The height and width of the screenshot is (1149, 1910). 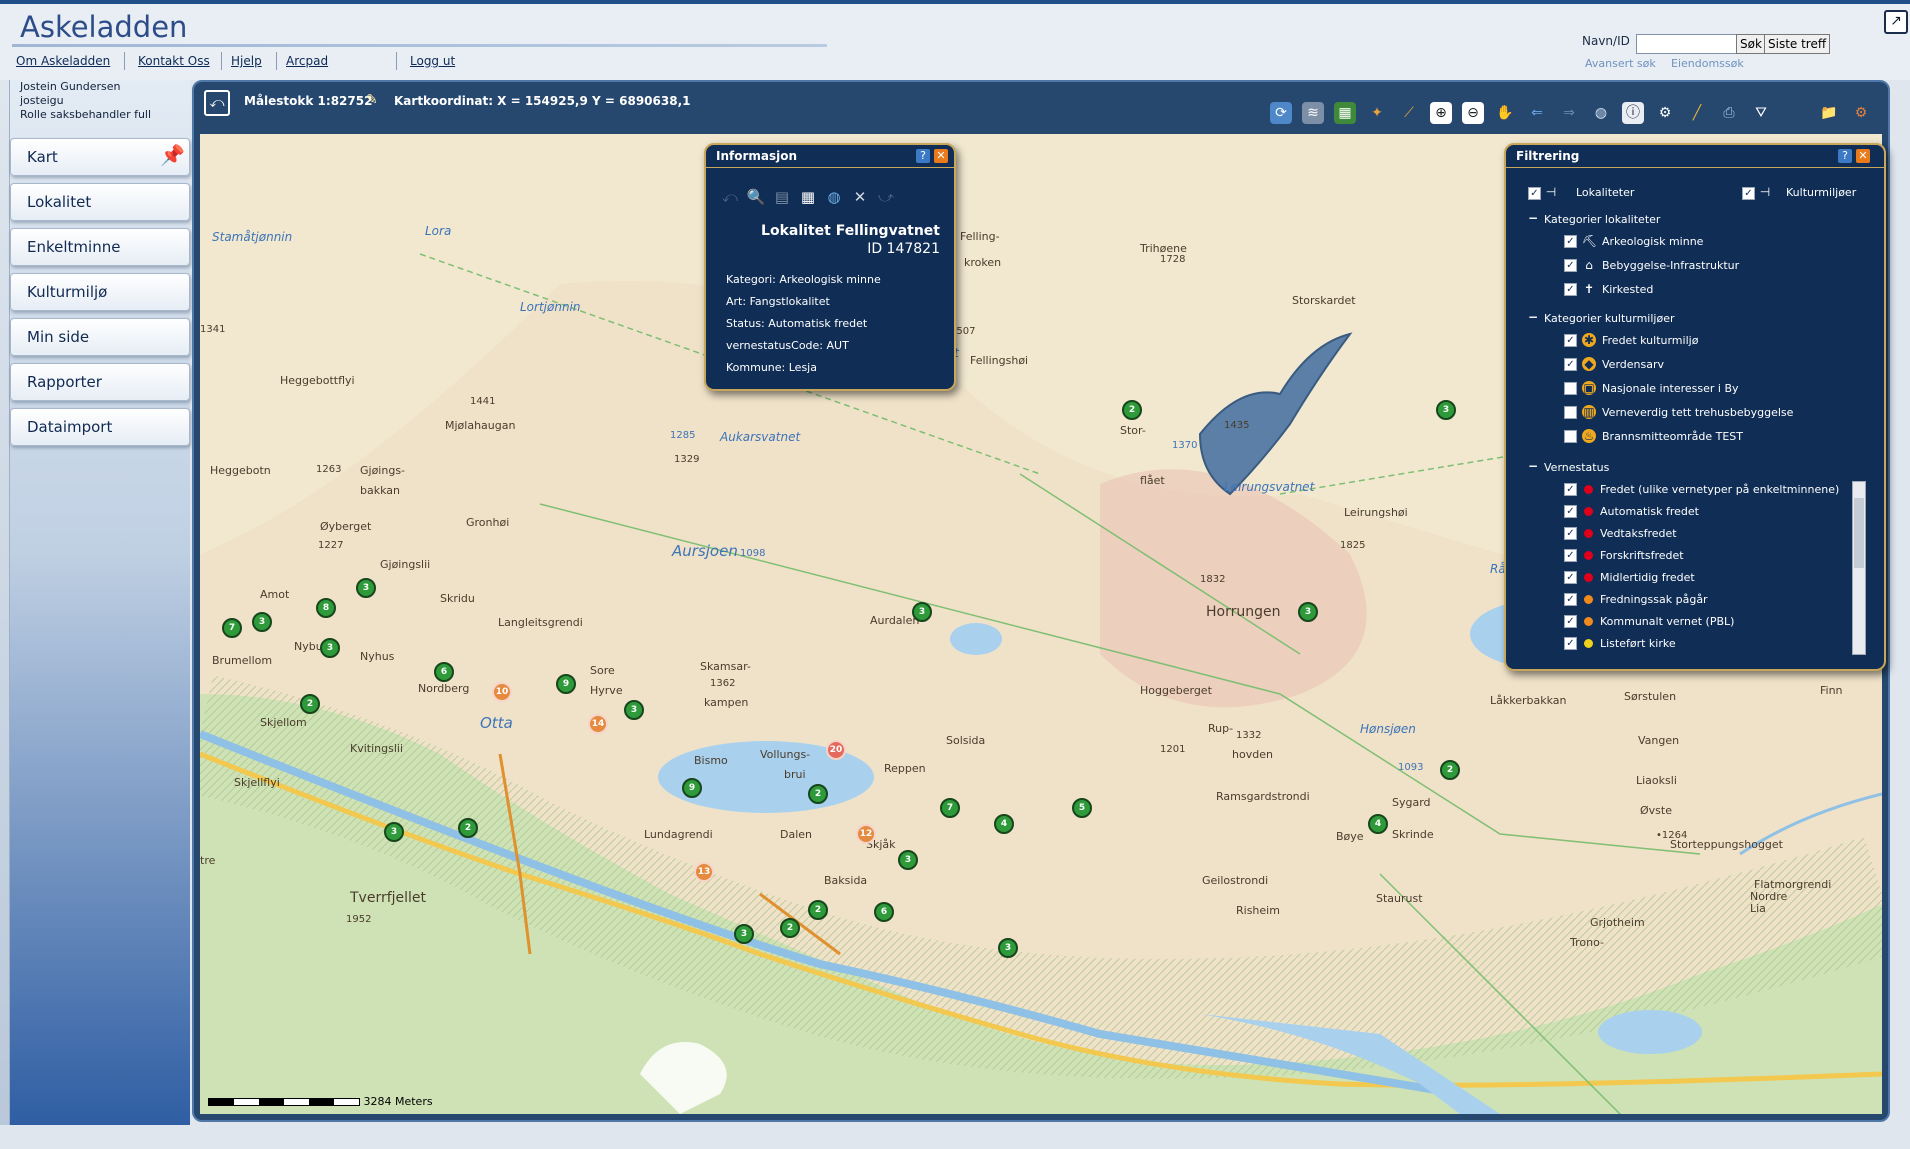 What do you see at coordinates (174, 61) in the screenshot?
I see `nav-contact: Kontakt Oss` at bounding box center [174, 61].